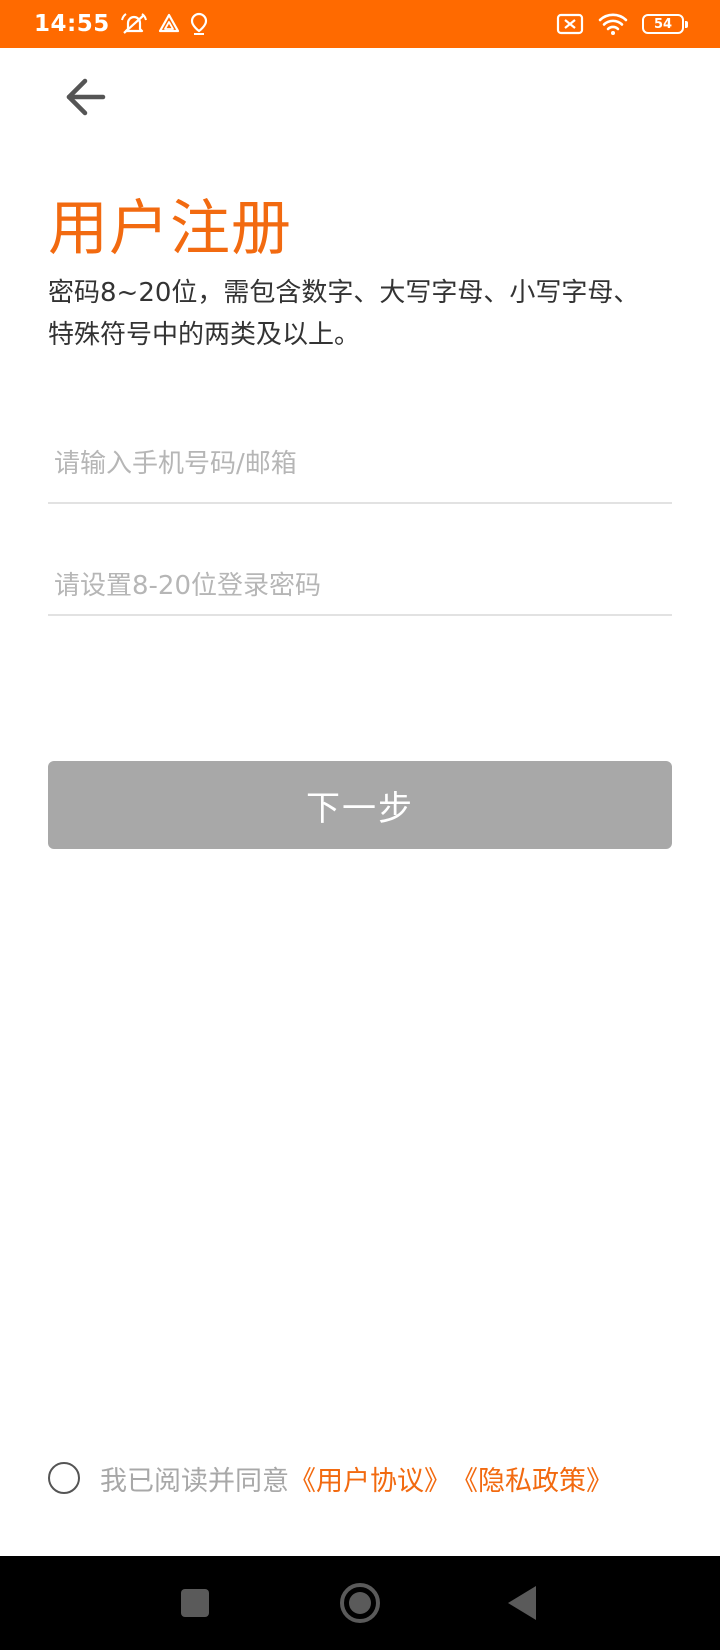 This screenshot has width=720, height=1650. I want to click on account-input, so click(360, 464).